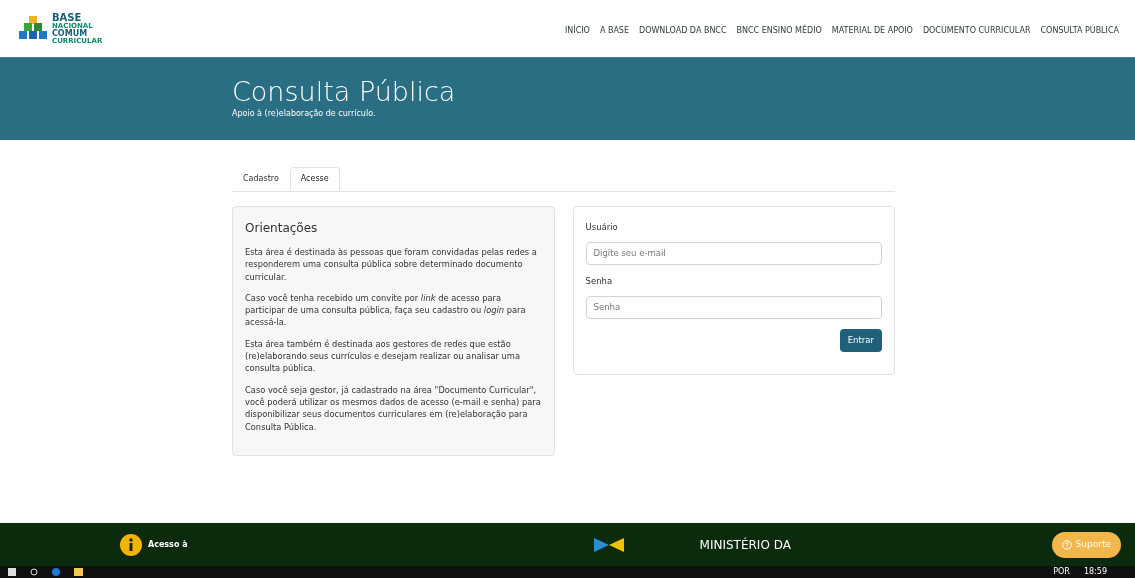 The image size is (1135, 578). What do you see at coordinates (1095, 572) in the screenshot?
I see `taskbar-clock: 18:59` at bounding box center [1095, 572].